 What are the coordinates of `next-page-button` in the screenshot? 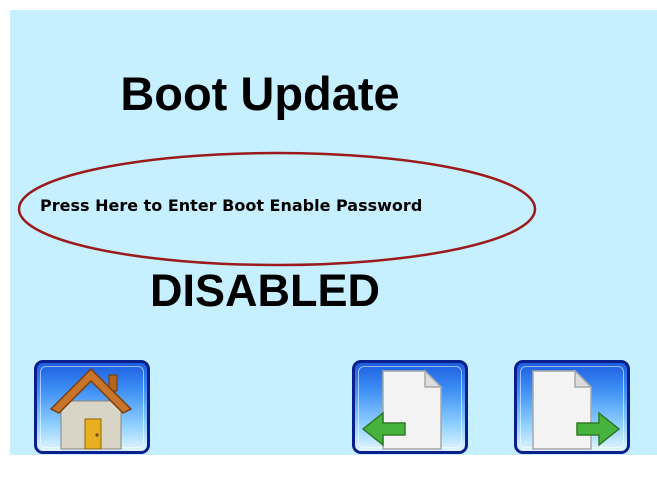 It's located at (572, 407).